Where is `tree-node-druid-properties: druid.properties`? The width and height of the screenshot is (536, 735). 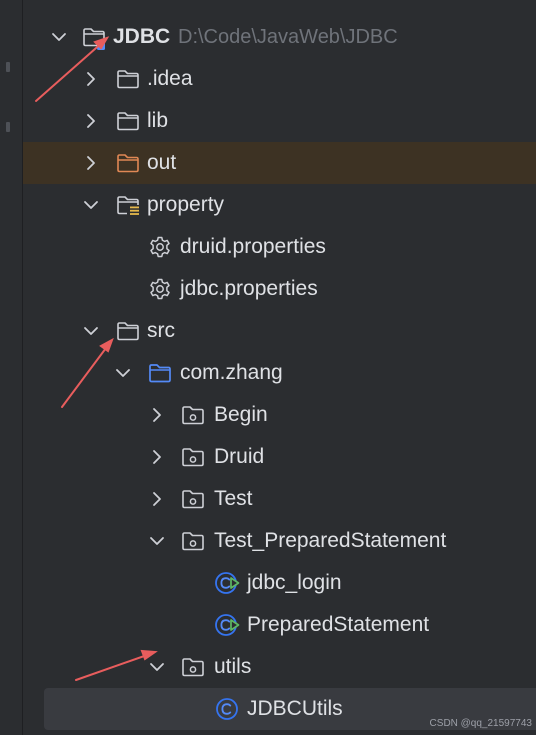
tree-node-druid-properties: druid.properties is located at coordinates (279, 247).